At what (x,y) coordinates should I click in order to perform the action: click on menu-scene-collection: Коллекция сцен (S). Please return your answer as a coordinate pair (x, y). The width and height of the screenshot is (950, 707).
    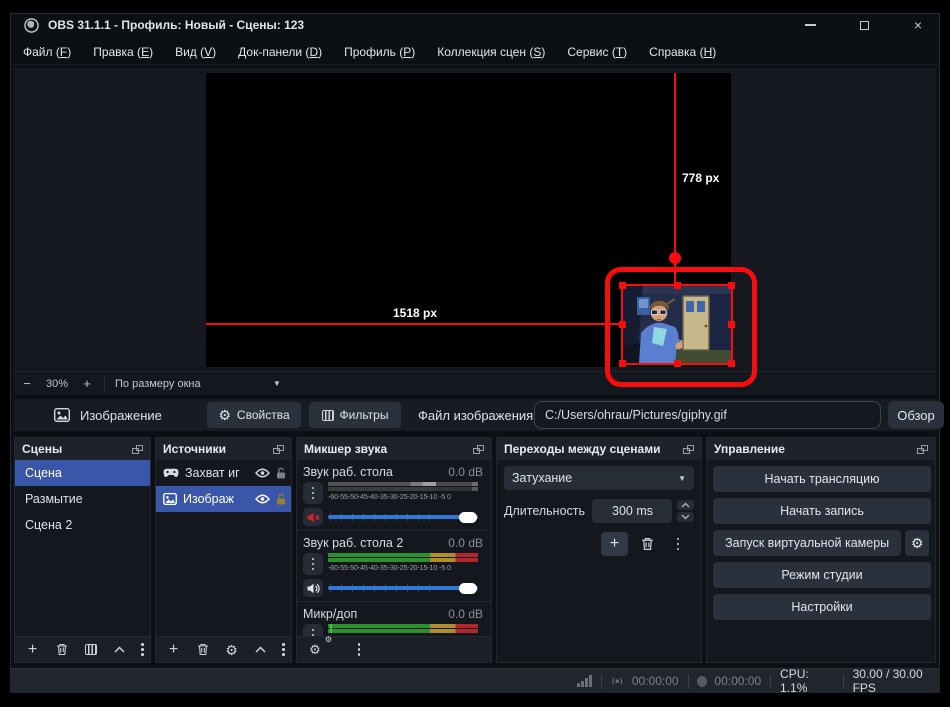
    Looking at the image, I should click on (491, 52).